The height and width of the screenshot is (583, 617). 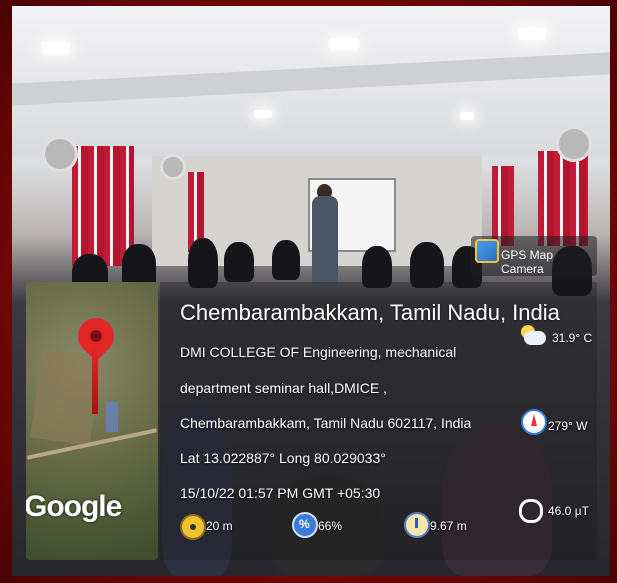 What do you see at coordinates (487, 251) in the screenshot?
I see `gps-map-camera-icon` at bounding box center [487, 251].